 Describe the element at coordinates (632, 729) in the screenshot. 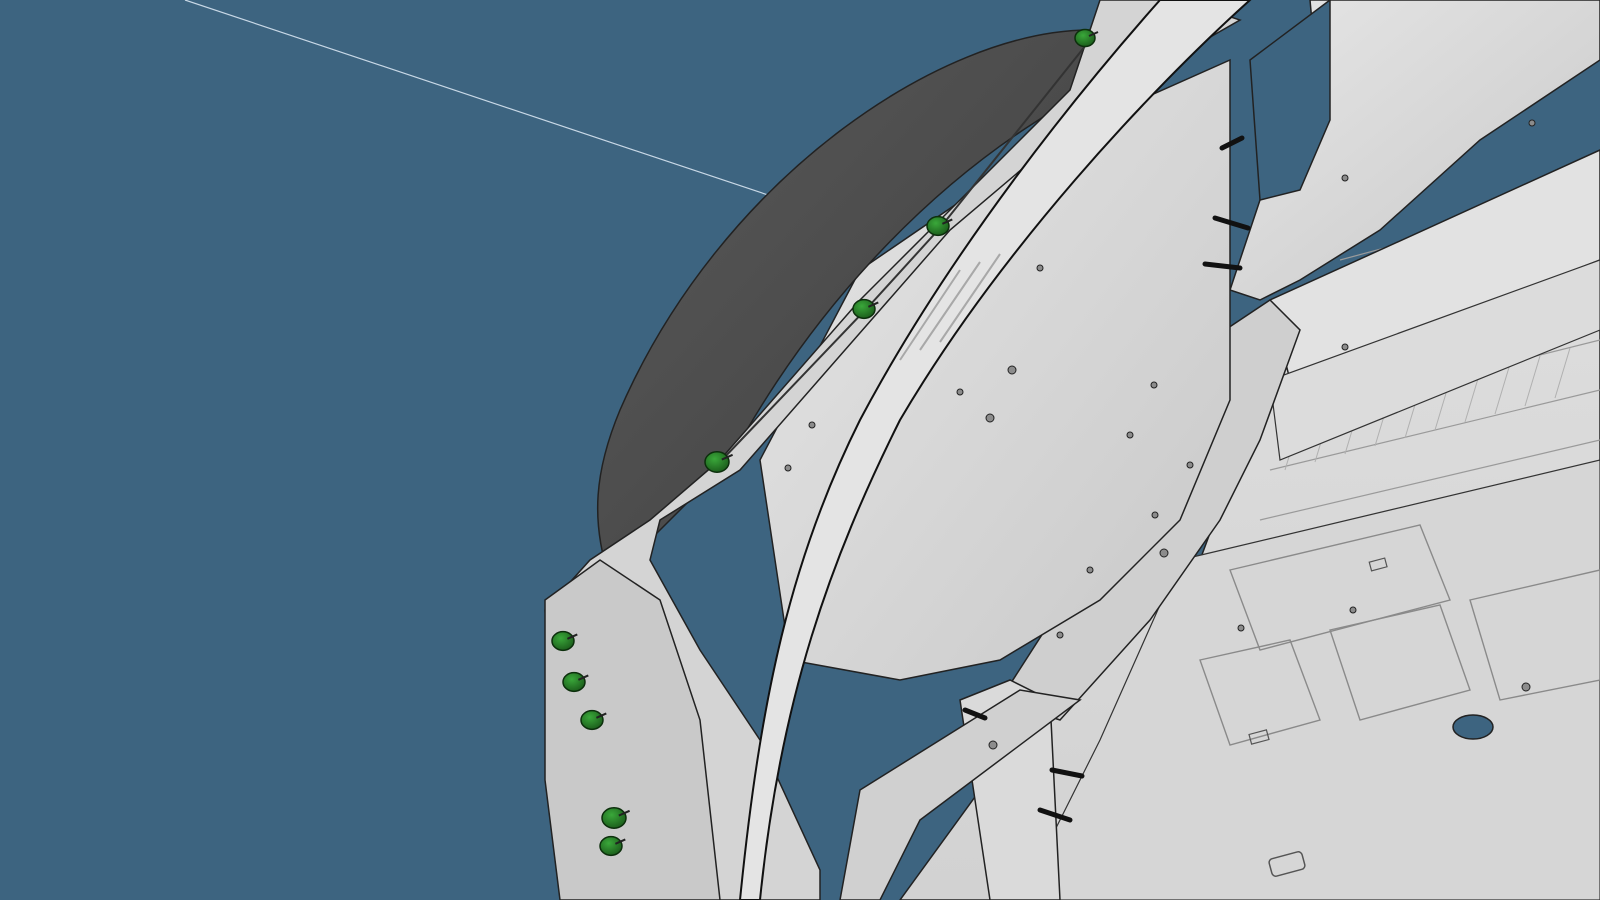

I see `lower-quarter-box` at that location.